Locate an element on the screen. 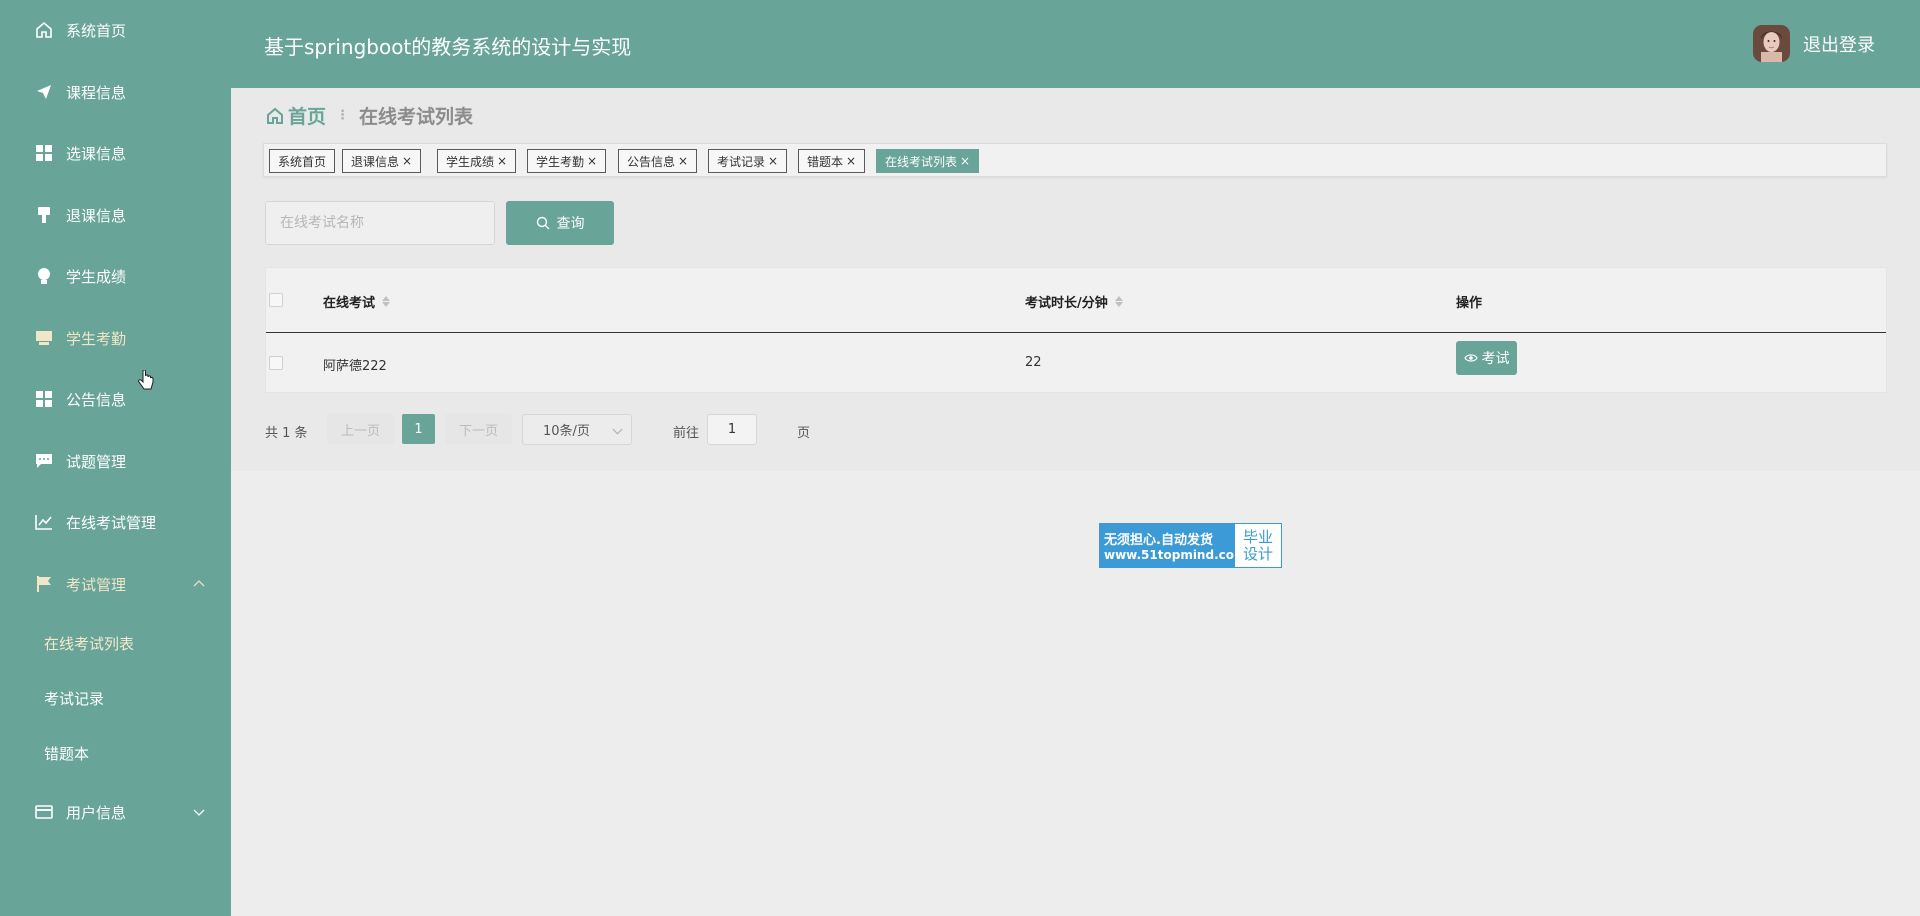 This screenshot has height=916, width=1920. sidebar-item-user-info: 用户信息 is located at coordinates (115, 812).